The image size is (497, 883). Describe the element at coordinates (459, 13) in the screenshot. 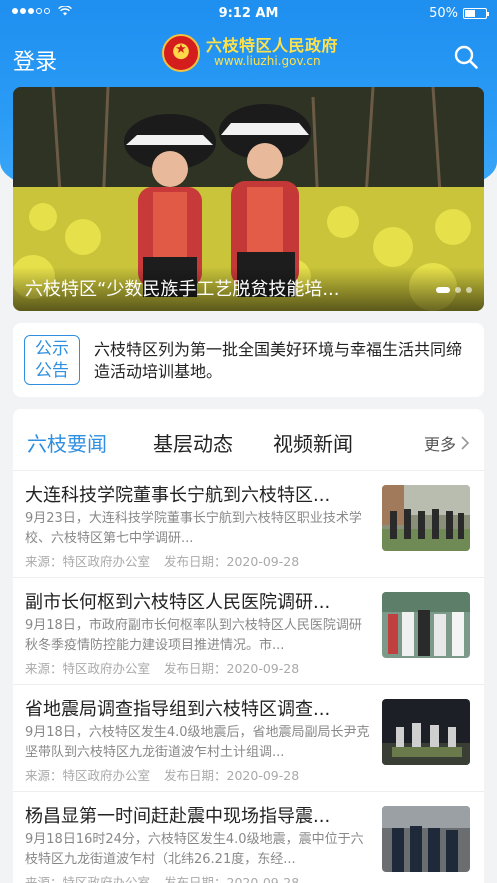

I see `battery-indicator: 50%` at that location.